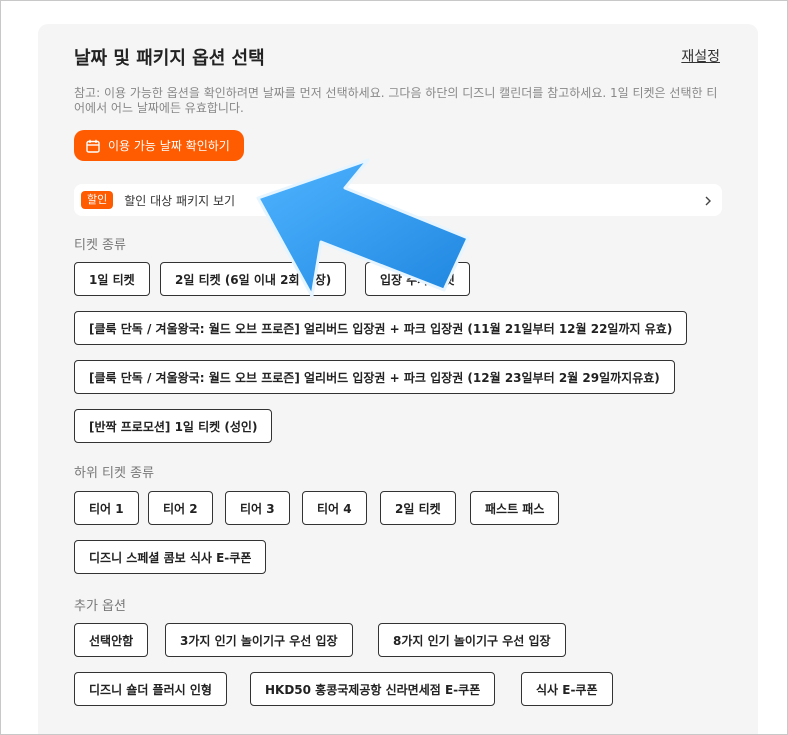 This screenshot has height=735, width=788. I want to click on discount-packages-label: 할인 대상 패키지 보기, so click(180, 200).